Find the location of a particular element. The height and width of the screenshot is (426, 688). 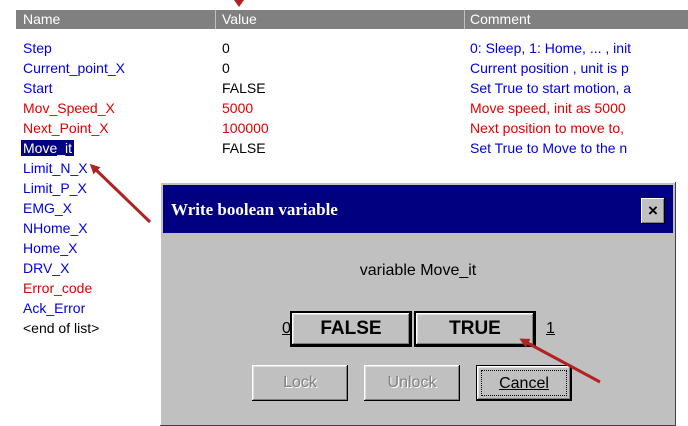

arrow-to-true-button is located at coordinates (560, 361).